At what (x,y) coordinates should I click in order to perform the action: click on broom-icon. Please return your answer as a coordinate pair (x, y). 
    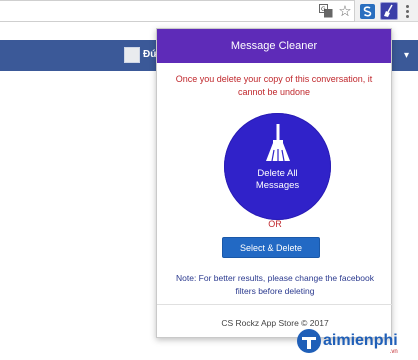
    Looking at the image, I should click on (277, 143).